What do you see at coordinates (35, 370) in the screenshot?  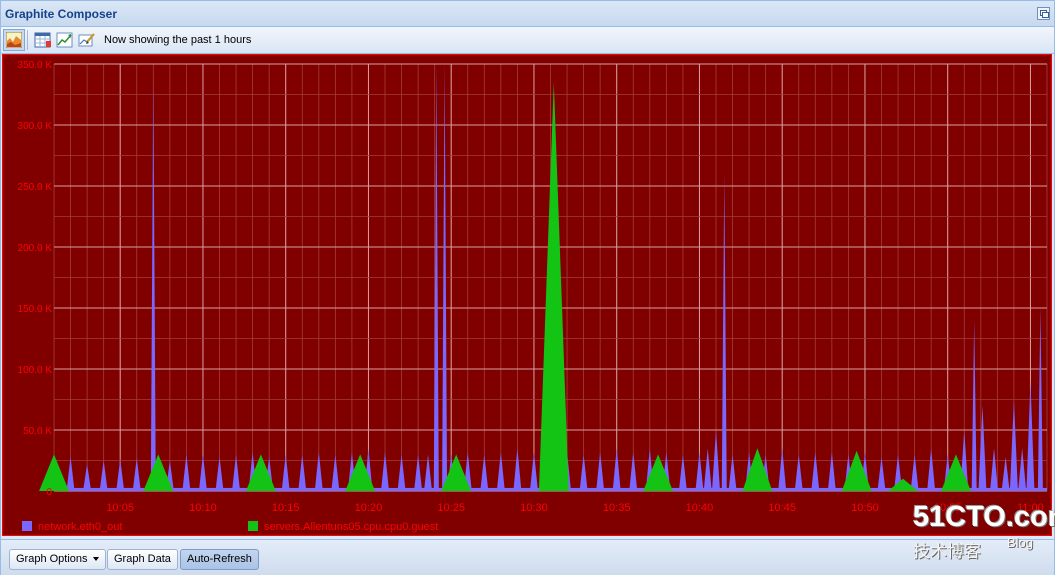 I see `y-tick-label: 100.0 K` at bounding box center [35, 370].